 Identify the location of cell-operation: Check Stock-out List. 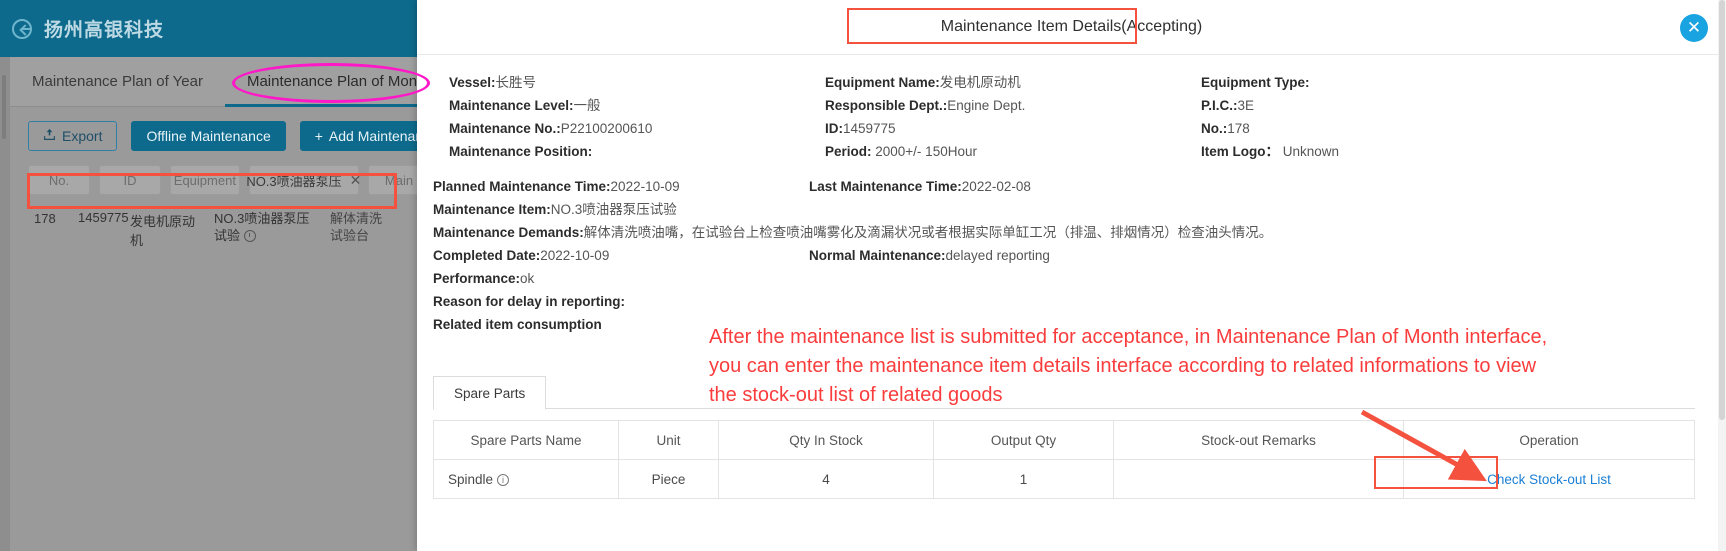
(1549, 479).